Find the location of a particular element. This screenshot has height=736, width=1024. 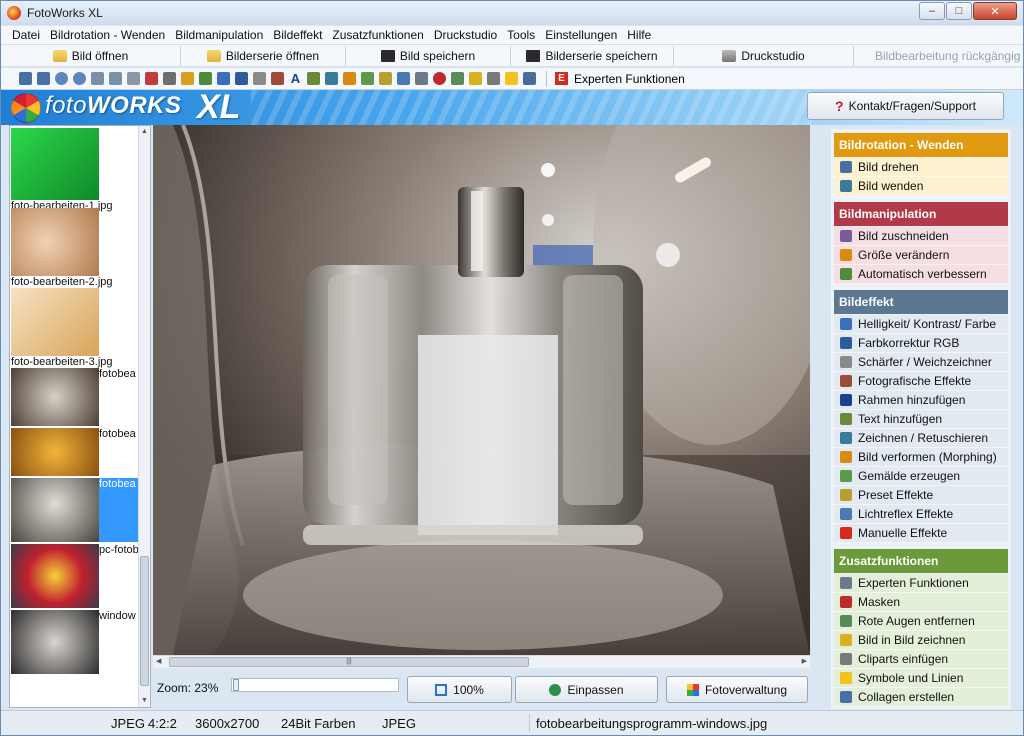

expert-functions-button: Experten Funktionen is located at coordinates (629, 79).